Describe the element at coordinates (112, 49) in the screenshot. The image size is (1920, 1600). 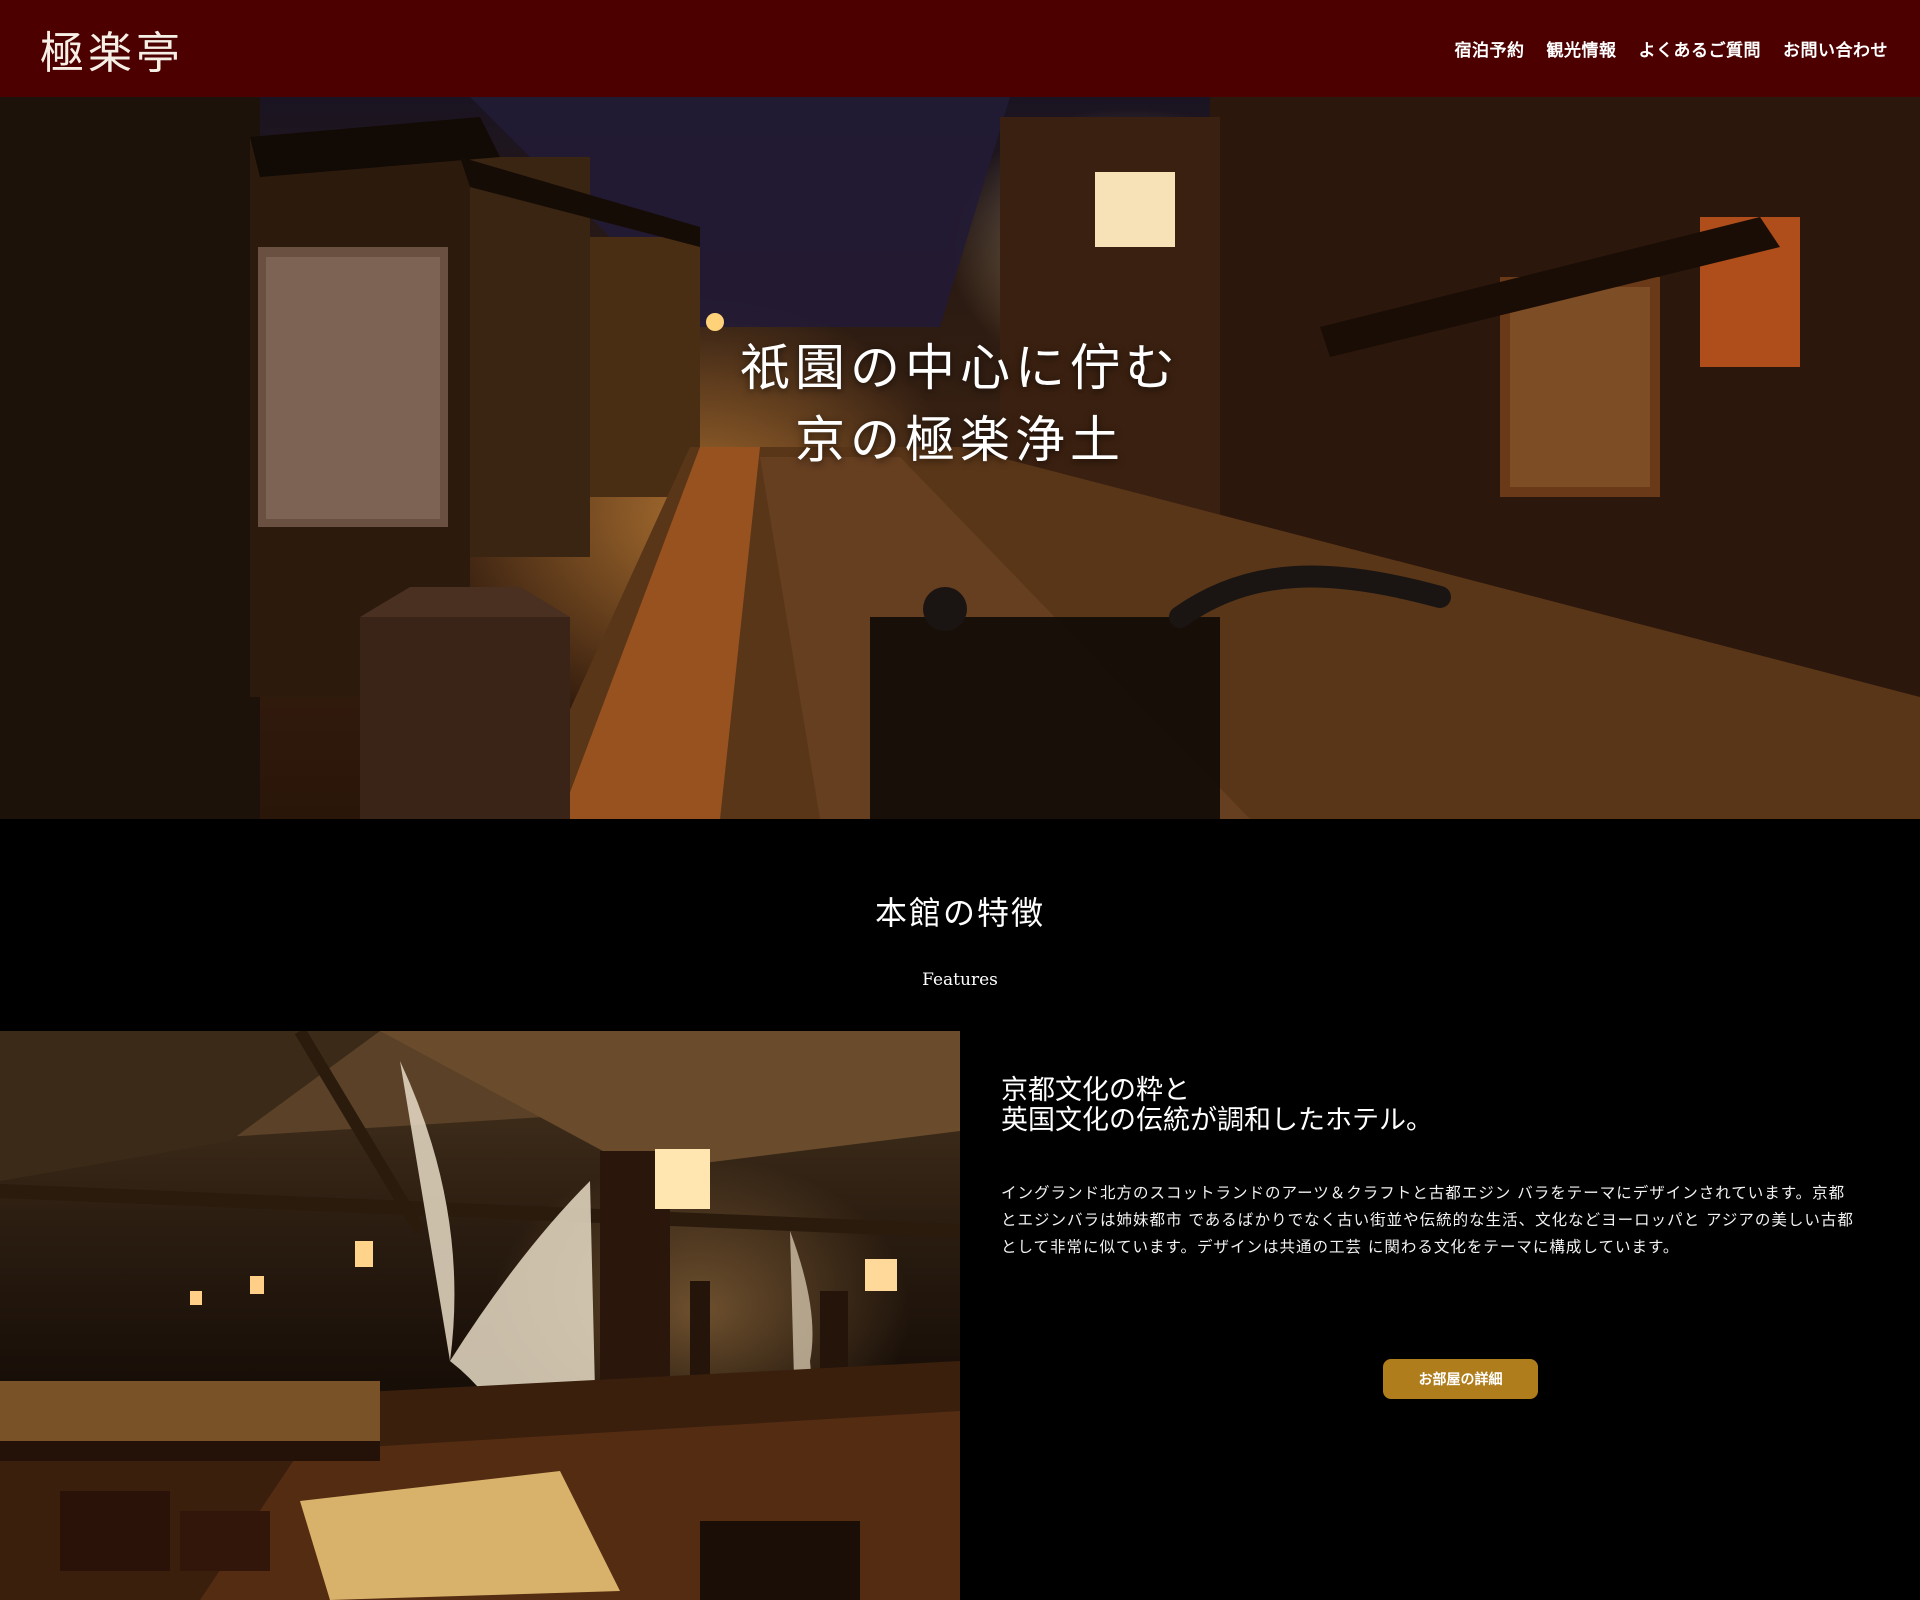
I see `site-logo: 極楽亭` at that location.